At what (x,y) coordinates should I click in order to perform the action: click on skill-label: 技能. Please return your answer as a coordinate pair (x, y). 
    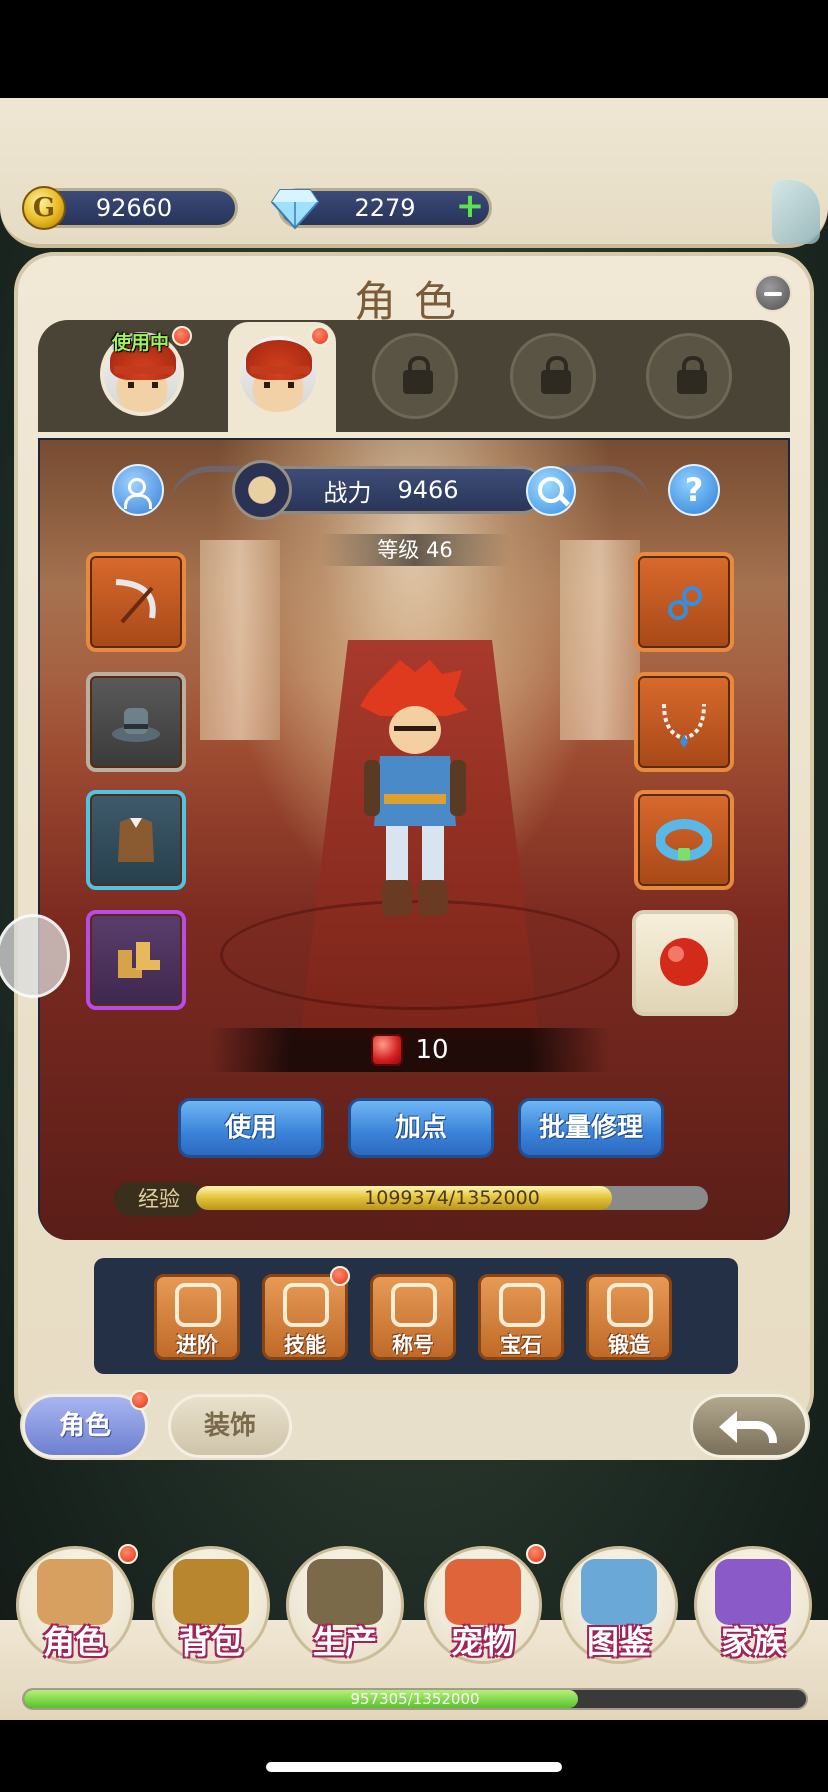
    Looking at the image, I should click on (305, 1345).